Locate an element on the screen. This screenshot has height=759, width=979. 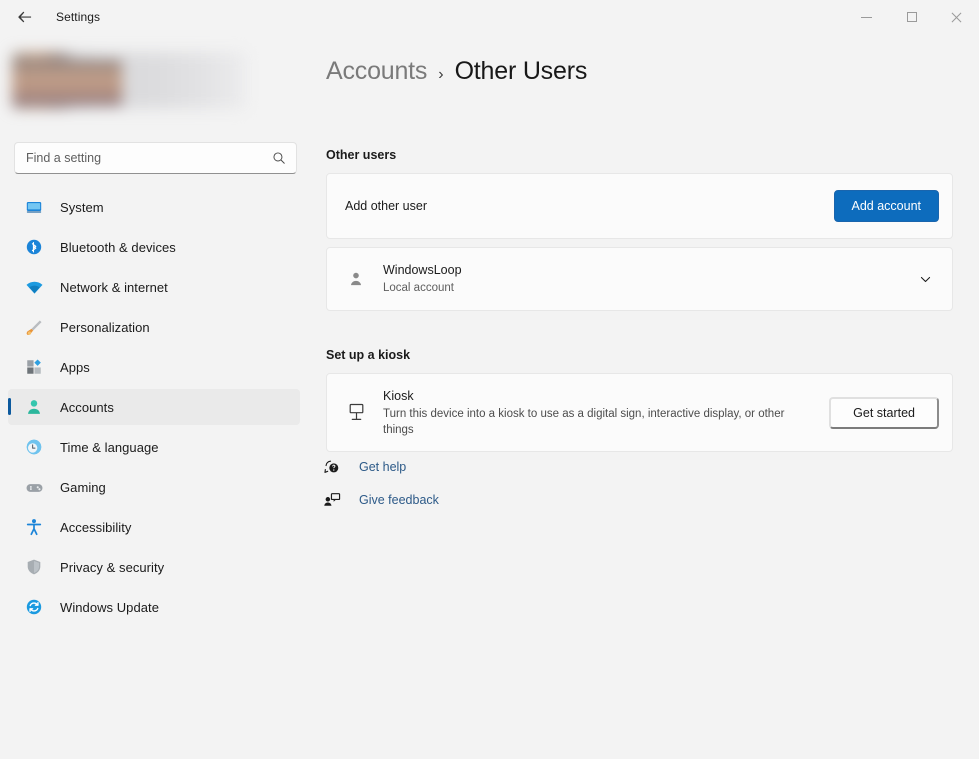
sidebar-item-privacy-security: Privacy & security is located at coordinates (154, 567).